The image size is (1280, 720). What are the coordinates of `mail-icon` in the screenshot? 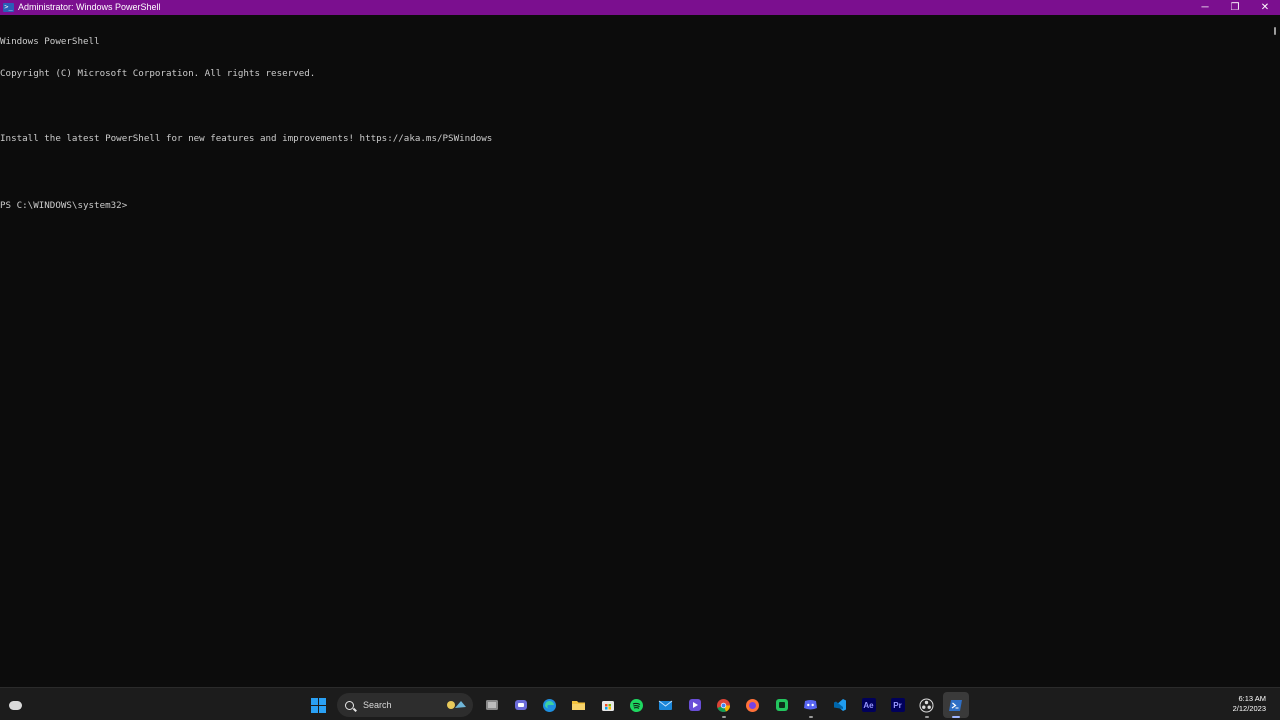 It's located at (666, 705).